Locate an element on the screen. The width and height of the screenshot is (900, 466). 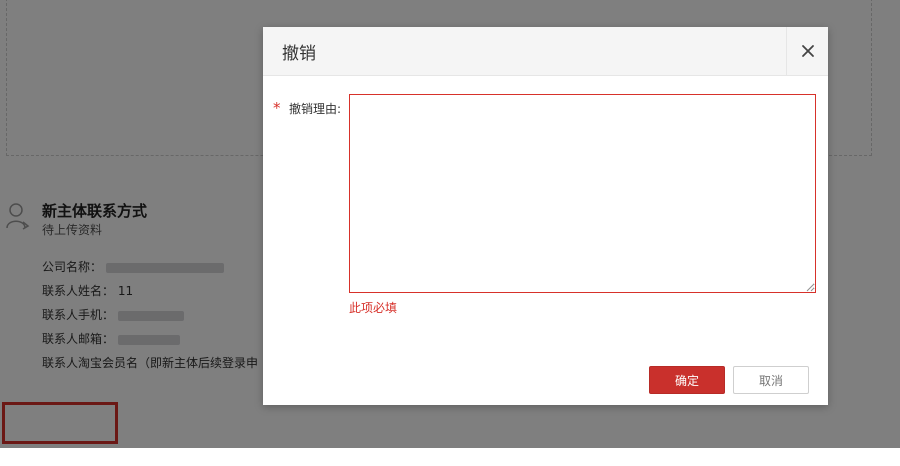
reason-label: 撤销理由: is located at coordinates (315, 109).